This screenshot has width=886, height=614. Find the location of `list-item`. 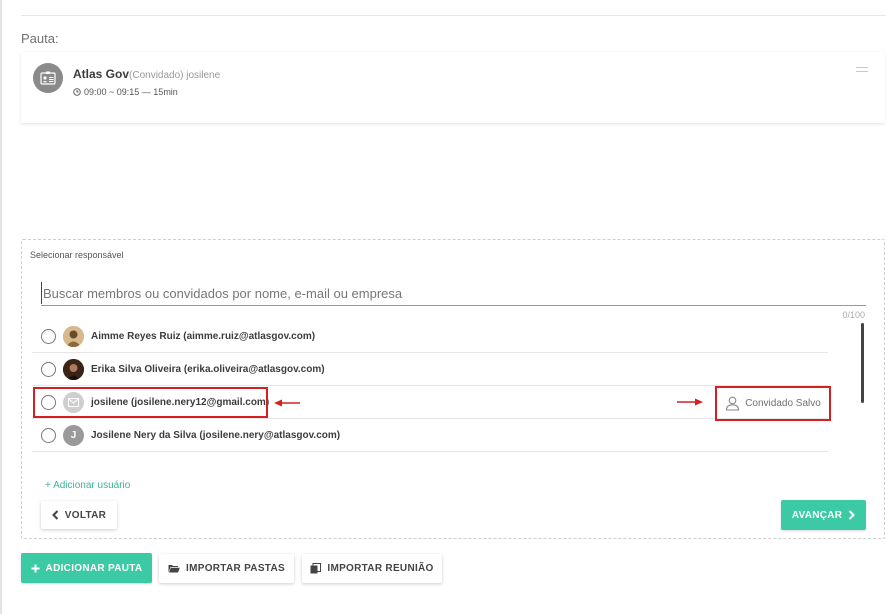

list-item is located at coordinates (430, 456).